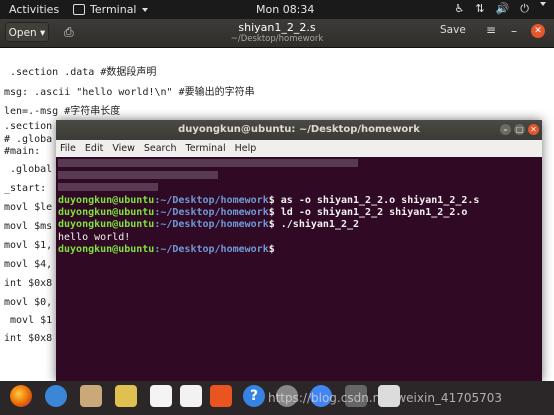 The height and width of the screenshot is (415, 554). What do you see at coordinates (524, 9) in the screenshot?
I see `power-icon: ⏻` at bounding box center [524, 9].